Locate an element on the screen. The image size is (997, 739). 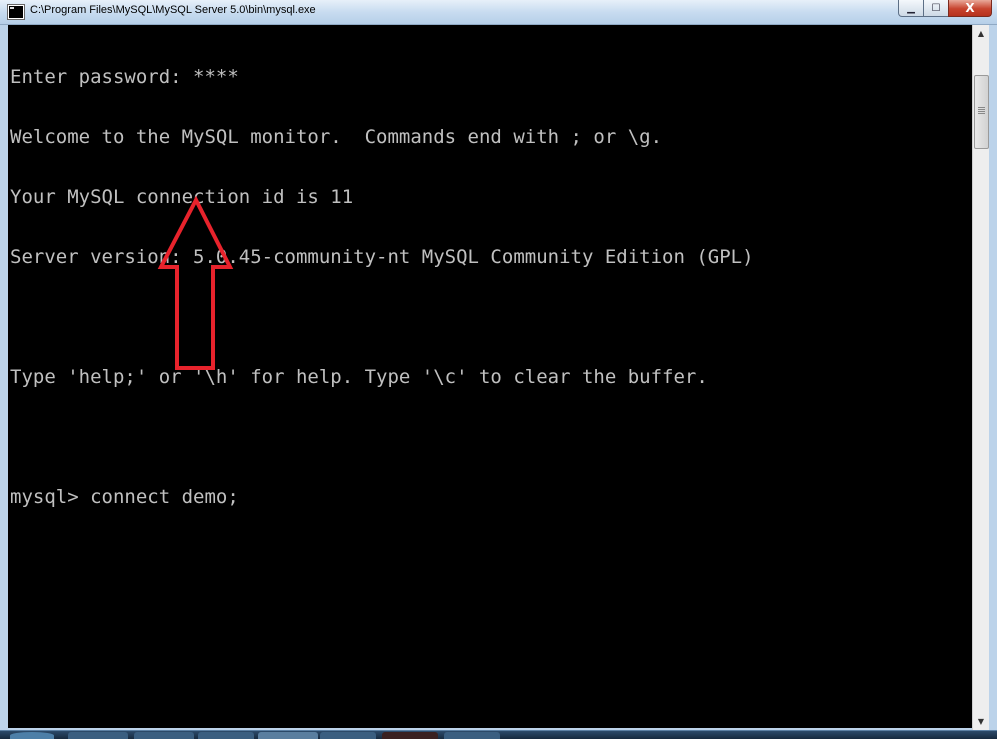
close-button: X is located at coordinates (970, 8).